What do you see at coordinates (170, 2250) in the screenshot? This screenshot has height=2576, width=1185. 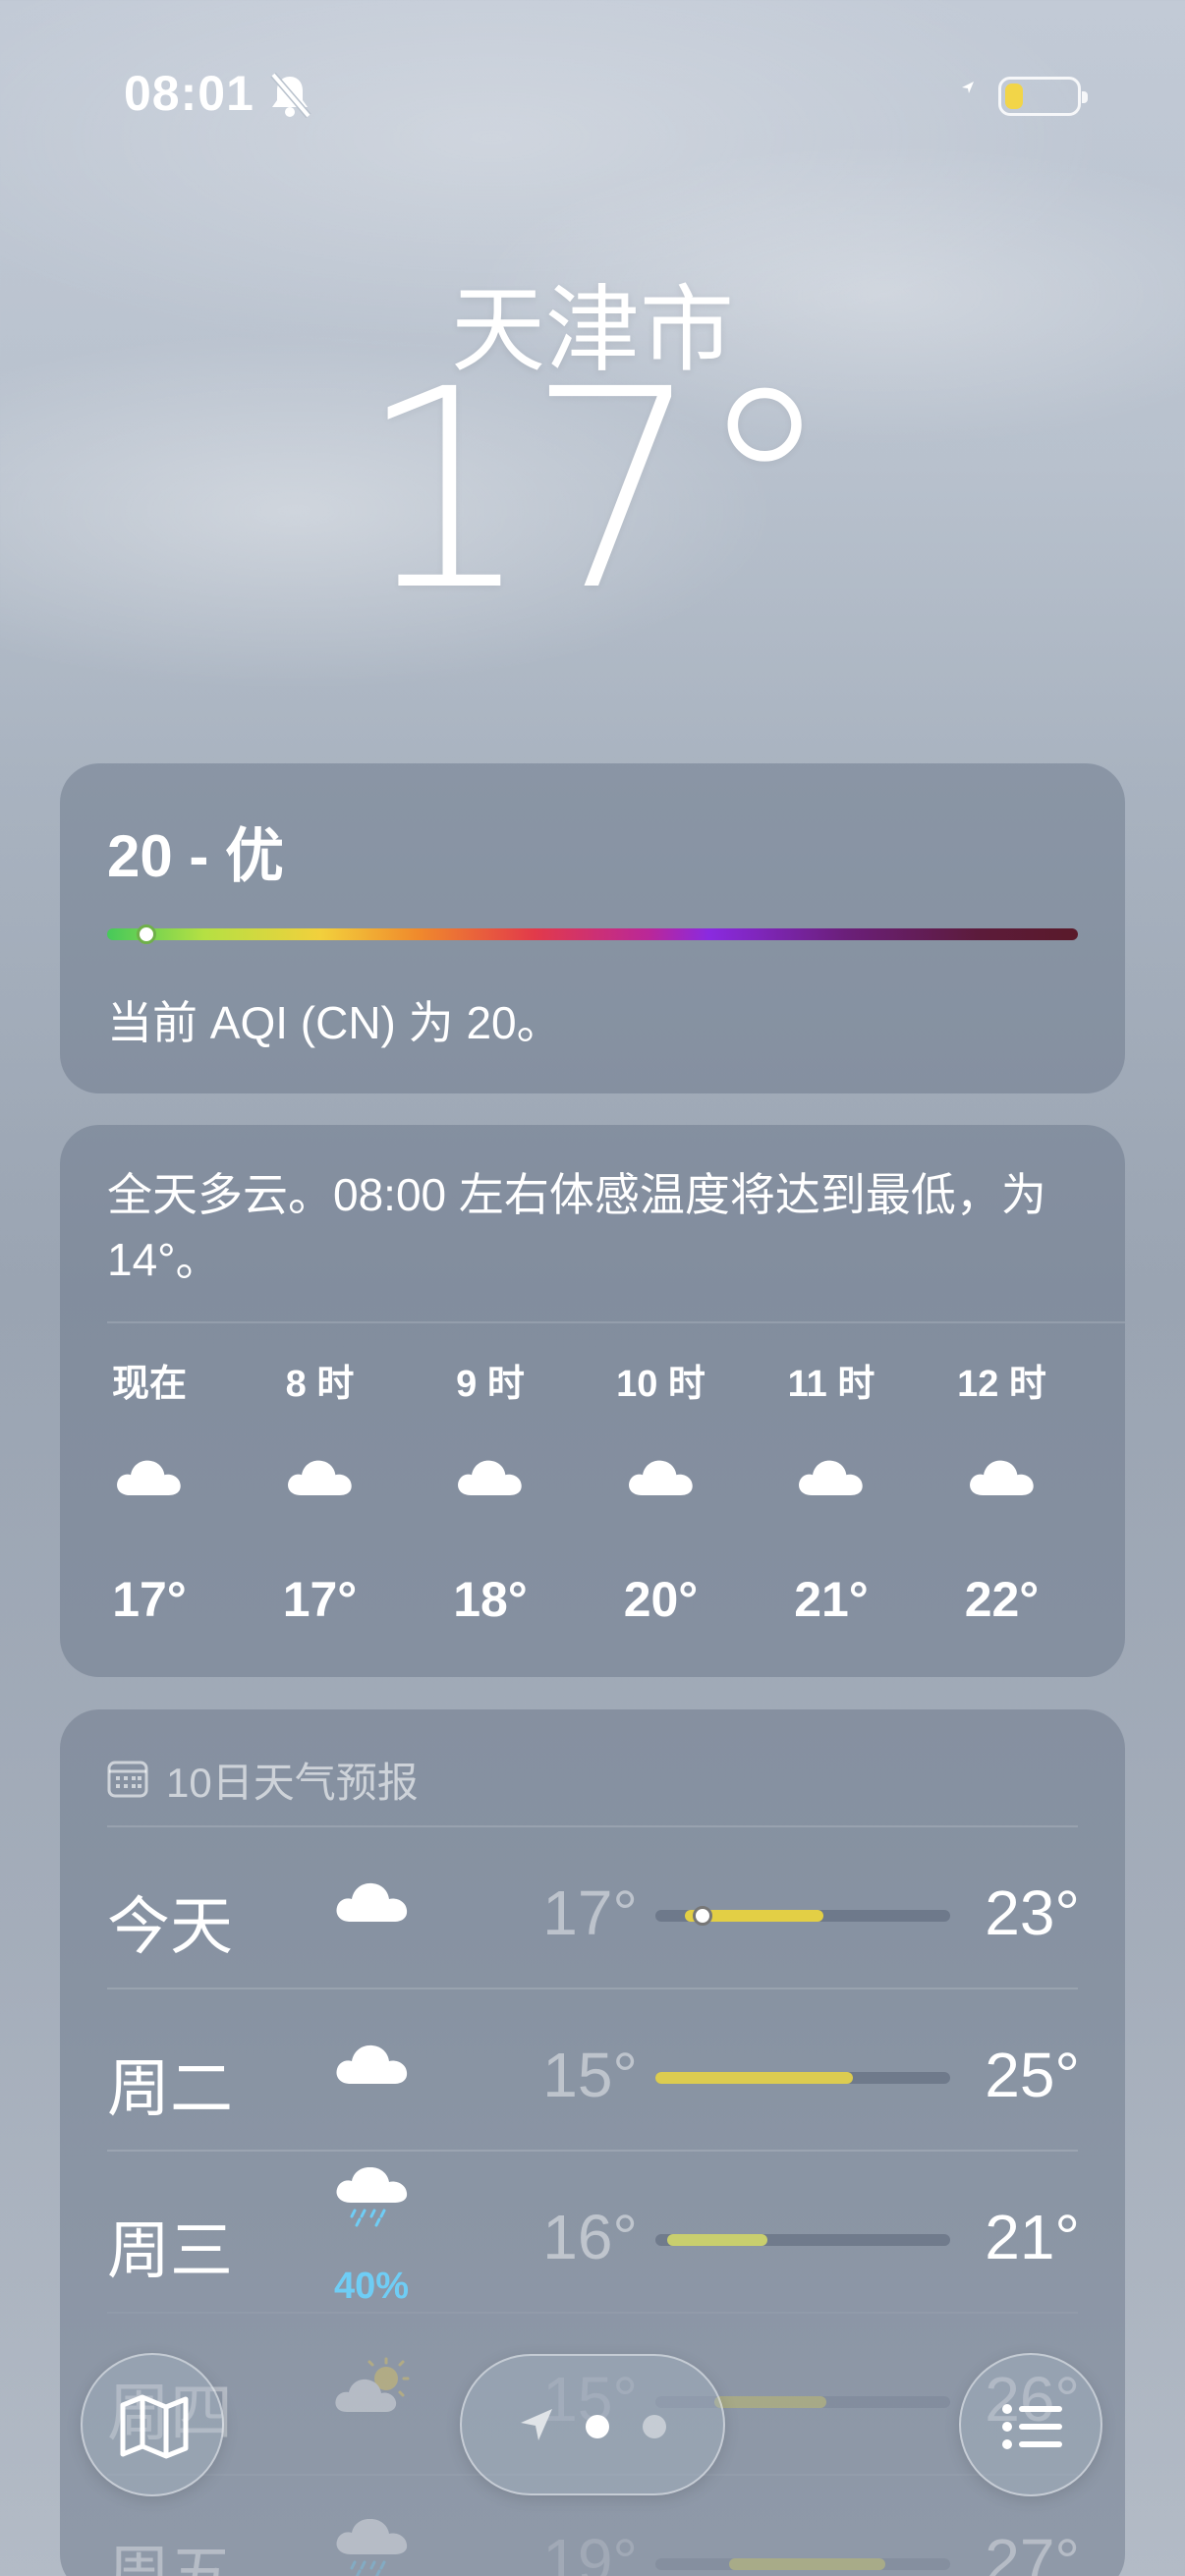 I see `day-name: 周三` at bounding box center [170, 2250].